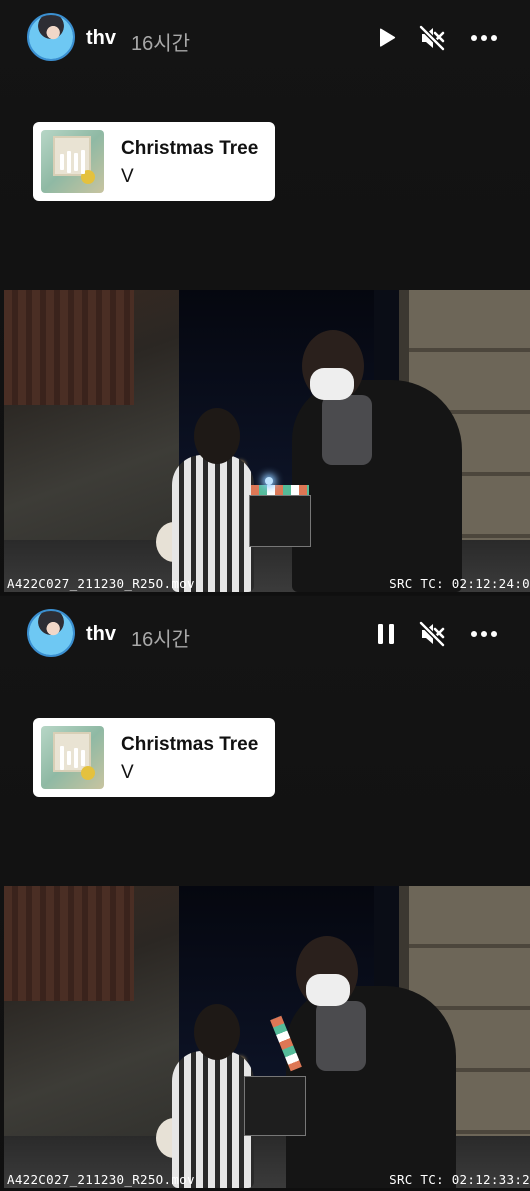 The height and width of the screenshot is (1191, 530). I want to click on timecode: SRC TC: 02:12:33:2, so click(459, 1179).